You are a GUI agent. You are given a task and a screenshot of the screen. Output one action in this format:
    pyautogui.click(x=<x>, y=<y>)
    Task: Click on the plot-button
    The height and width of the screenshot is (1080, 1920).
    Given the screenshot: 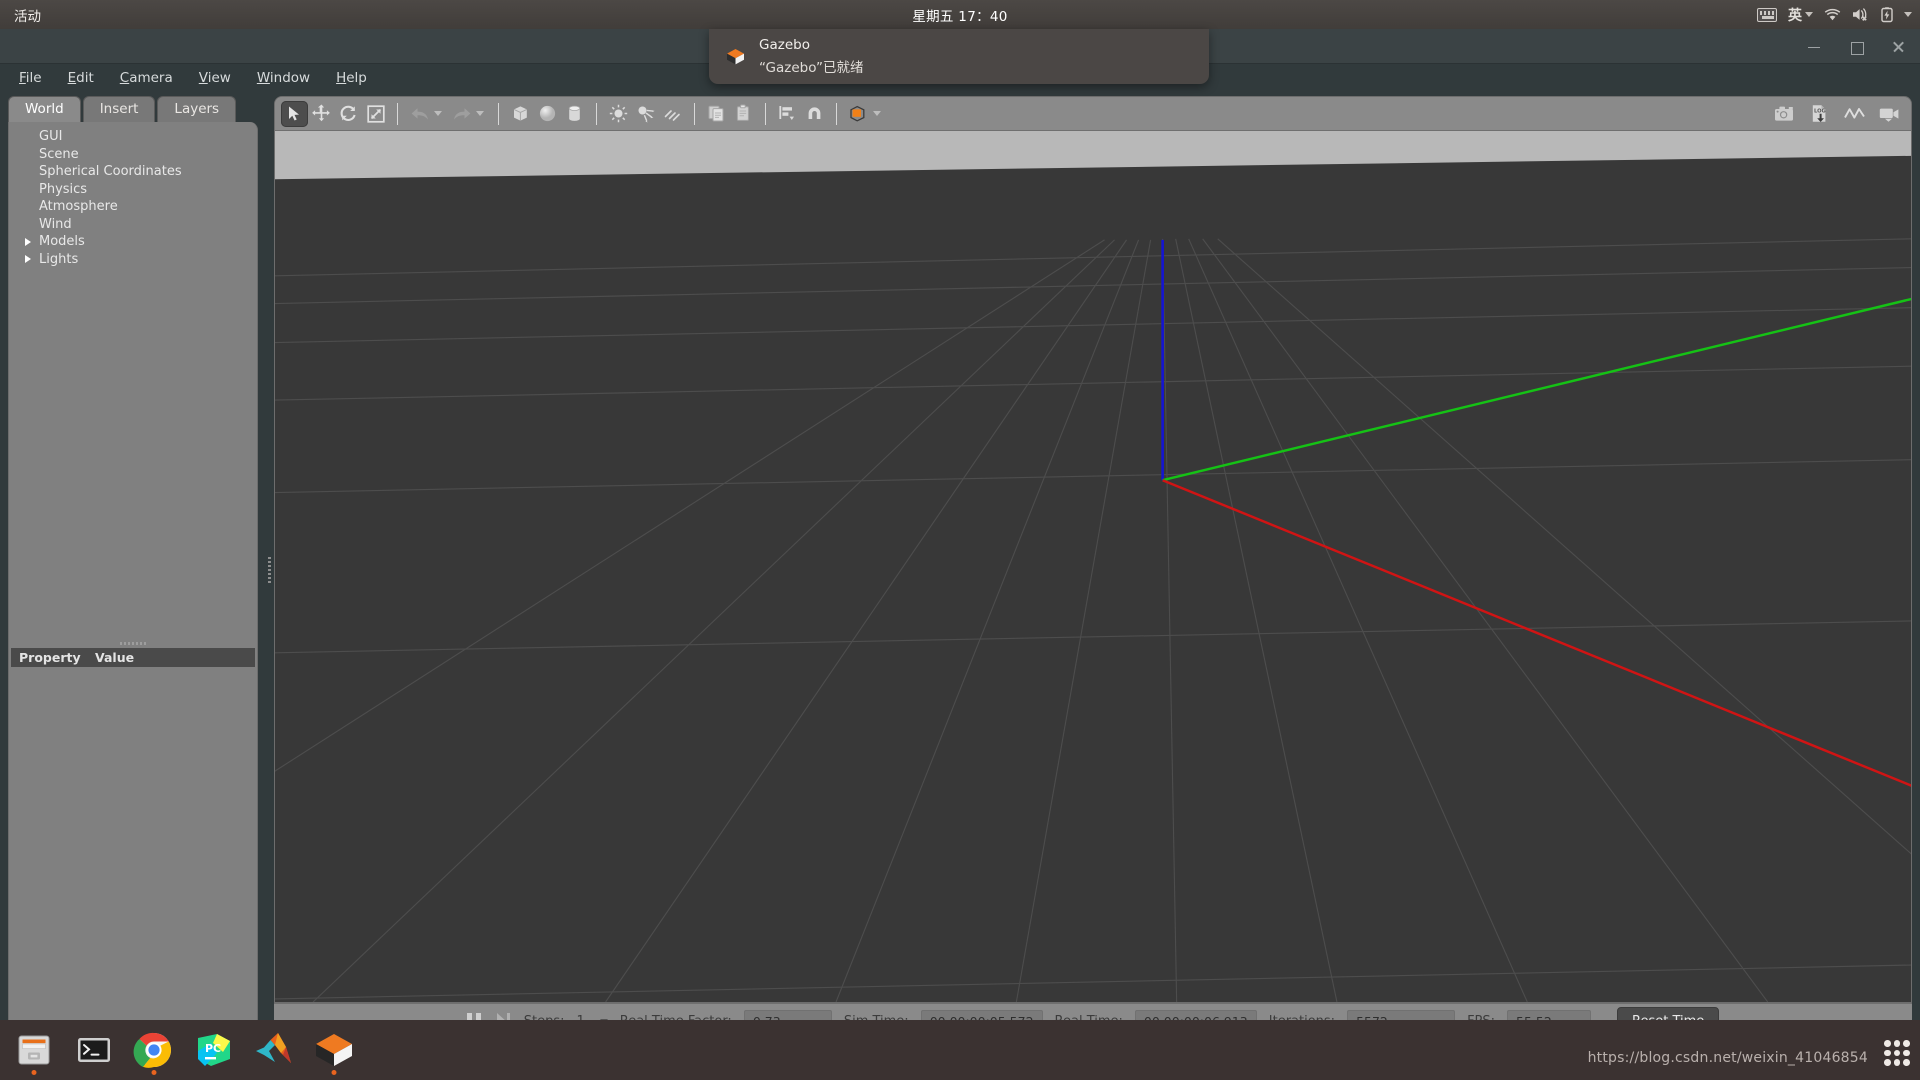 What is the action you would take?
    pyautogui.click(x=1854, y=114)
    